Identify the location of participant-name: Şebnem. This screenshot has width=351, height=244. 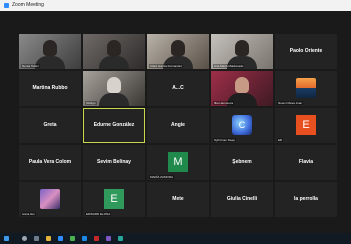
(242, 162).